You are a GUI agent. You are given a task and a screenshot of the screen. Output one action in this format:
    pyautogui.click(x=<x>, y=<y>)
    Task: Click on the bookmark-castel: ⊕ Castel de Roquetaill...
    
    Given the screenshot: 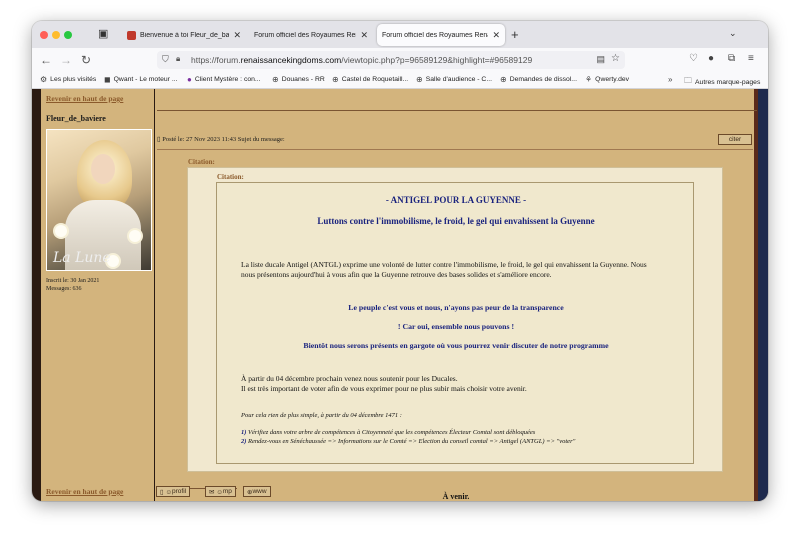 What is the action you would take?
    pyautogui.click(x=370, y=79)
    